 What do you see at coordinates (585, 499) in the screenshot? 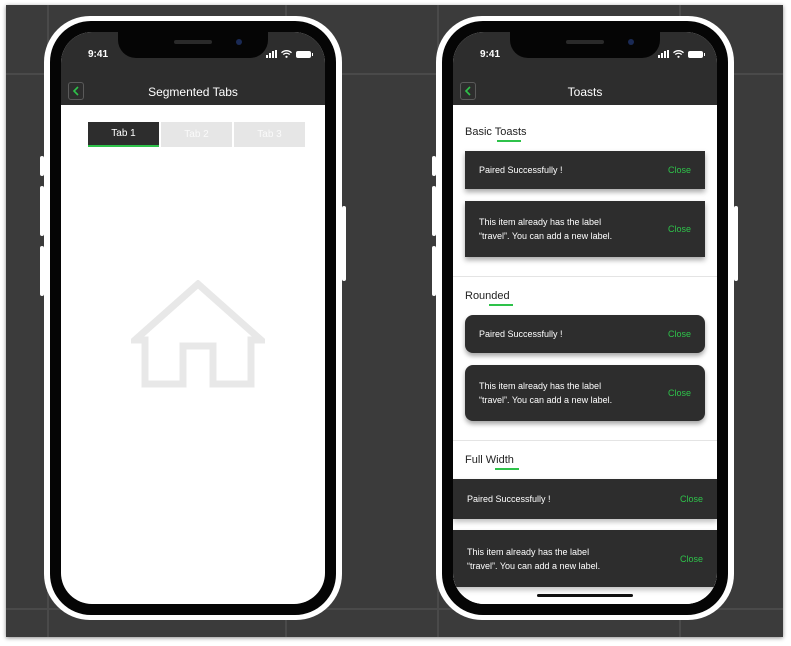
I see `toast-full-short: Paired Successfully ! Close` at bounding box center [585, 499].